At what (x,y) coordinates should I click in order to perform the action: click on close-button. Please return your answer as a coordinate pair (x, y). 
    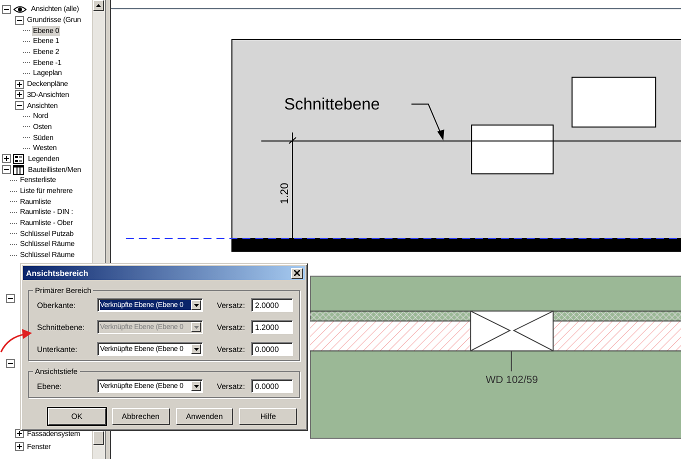
    Looking at the image, I should click on (297, 273).